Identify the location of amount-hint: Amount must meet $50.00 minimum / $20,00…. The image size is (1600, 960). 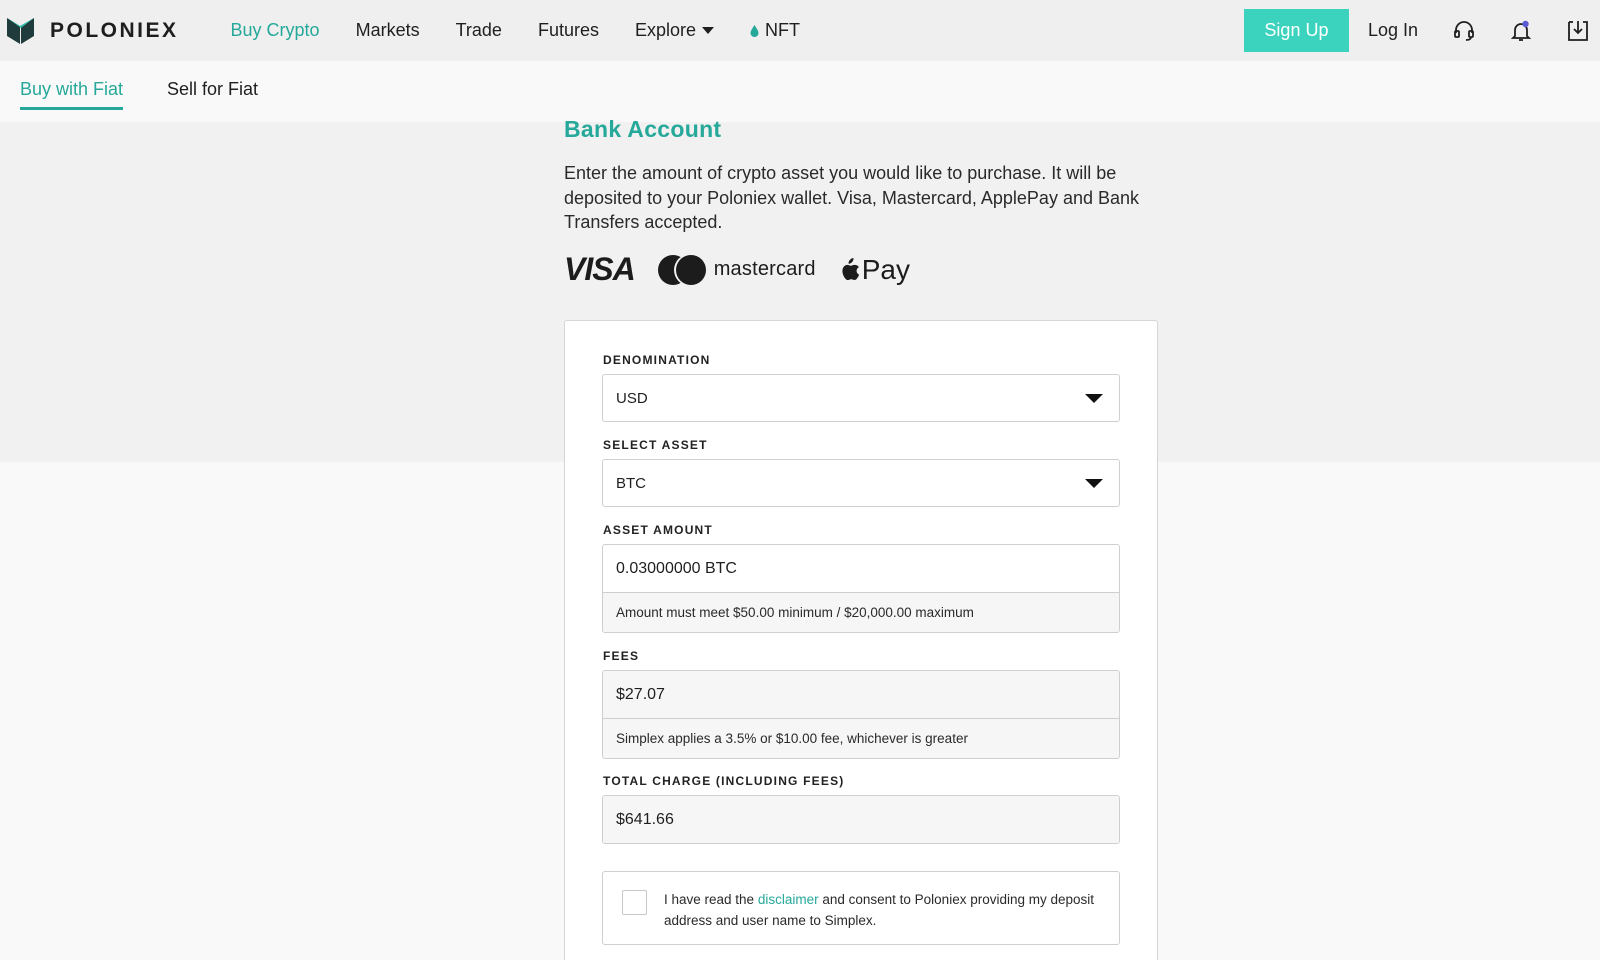
(861, 612).